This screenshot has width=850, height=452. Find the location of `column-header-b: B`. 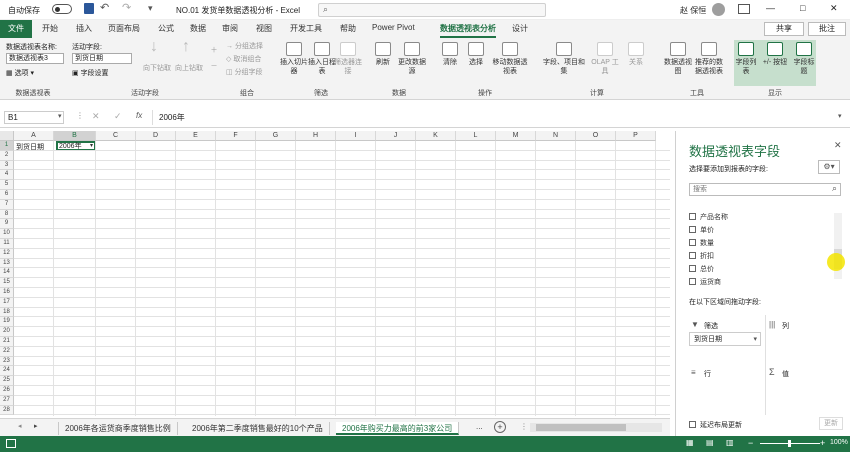

column-header-b: B is located at coordinates (75, 136).